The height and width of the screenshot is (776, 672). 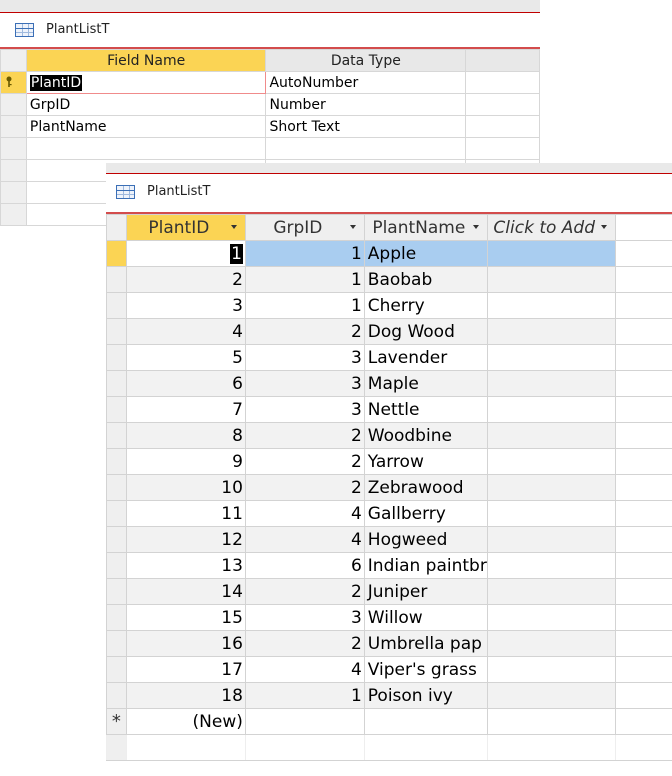 I want to click on table-row: 18 1 Poison ivy, so click(x=389, y=695).